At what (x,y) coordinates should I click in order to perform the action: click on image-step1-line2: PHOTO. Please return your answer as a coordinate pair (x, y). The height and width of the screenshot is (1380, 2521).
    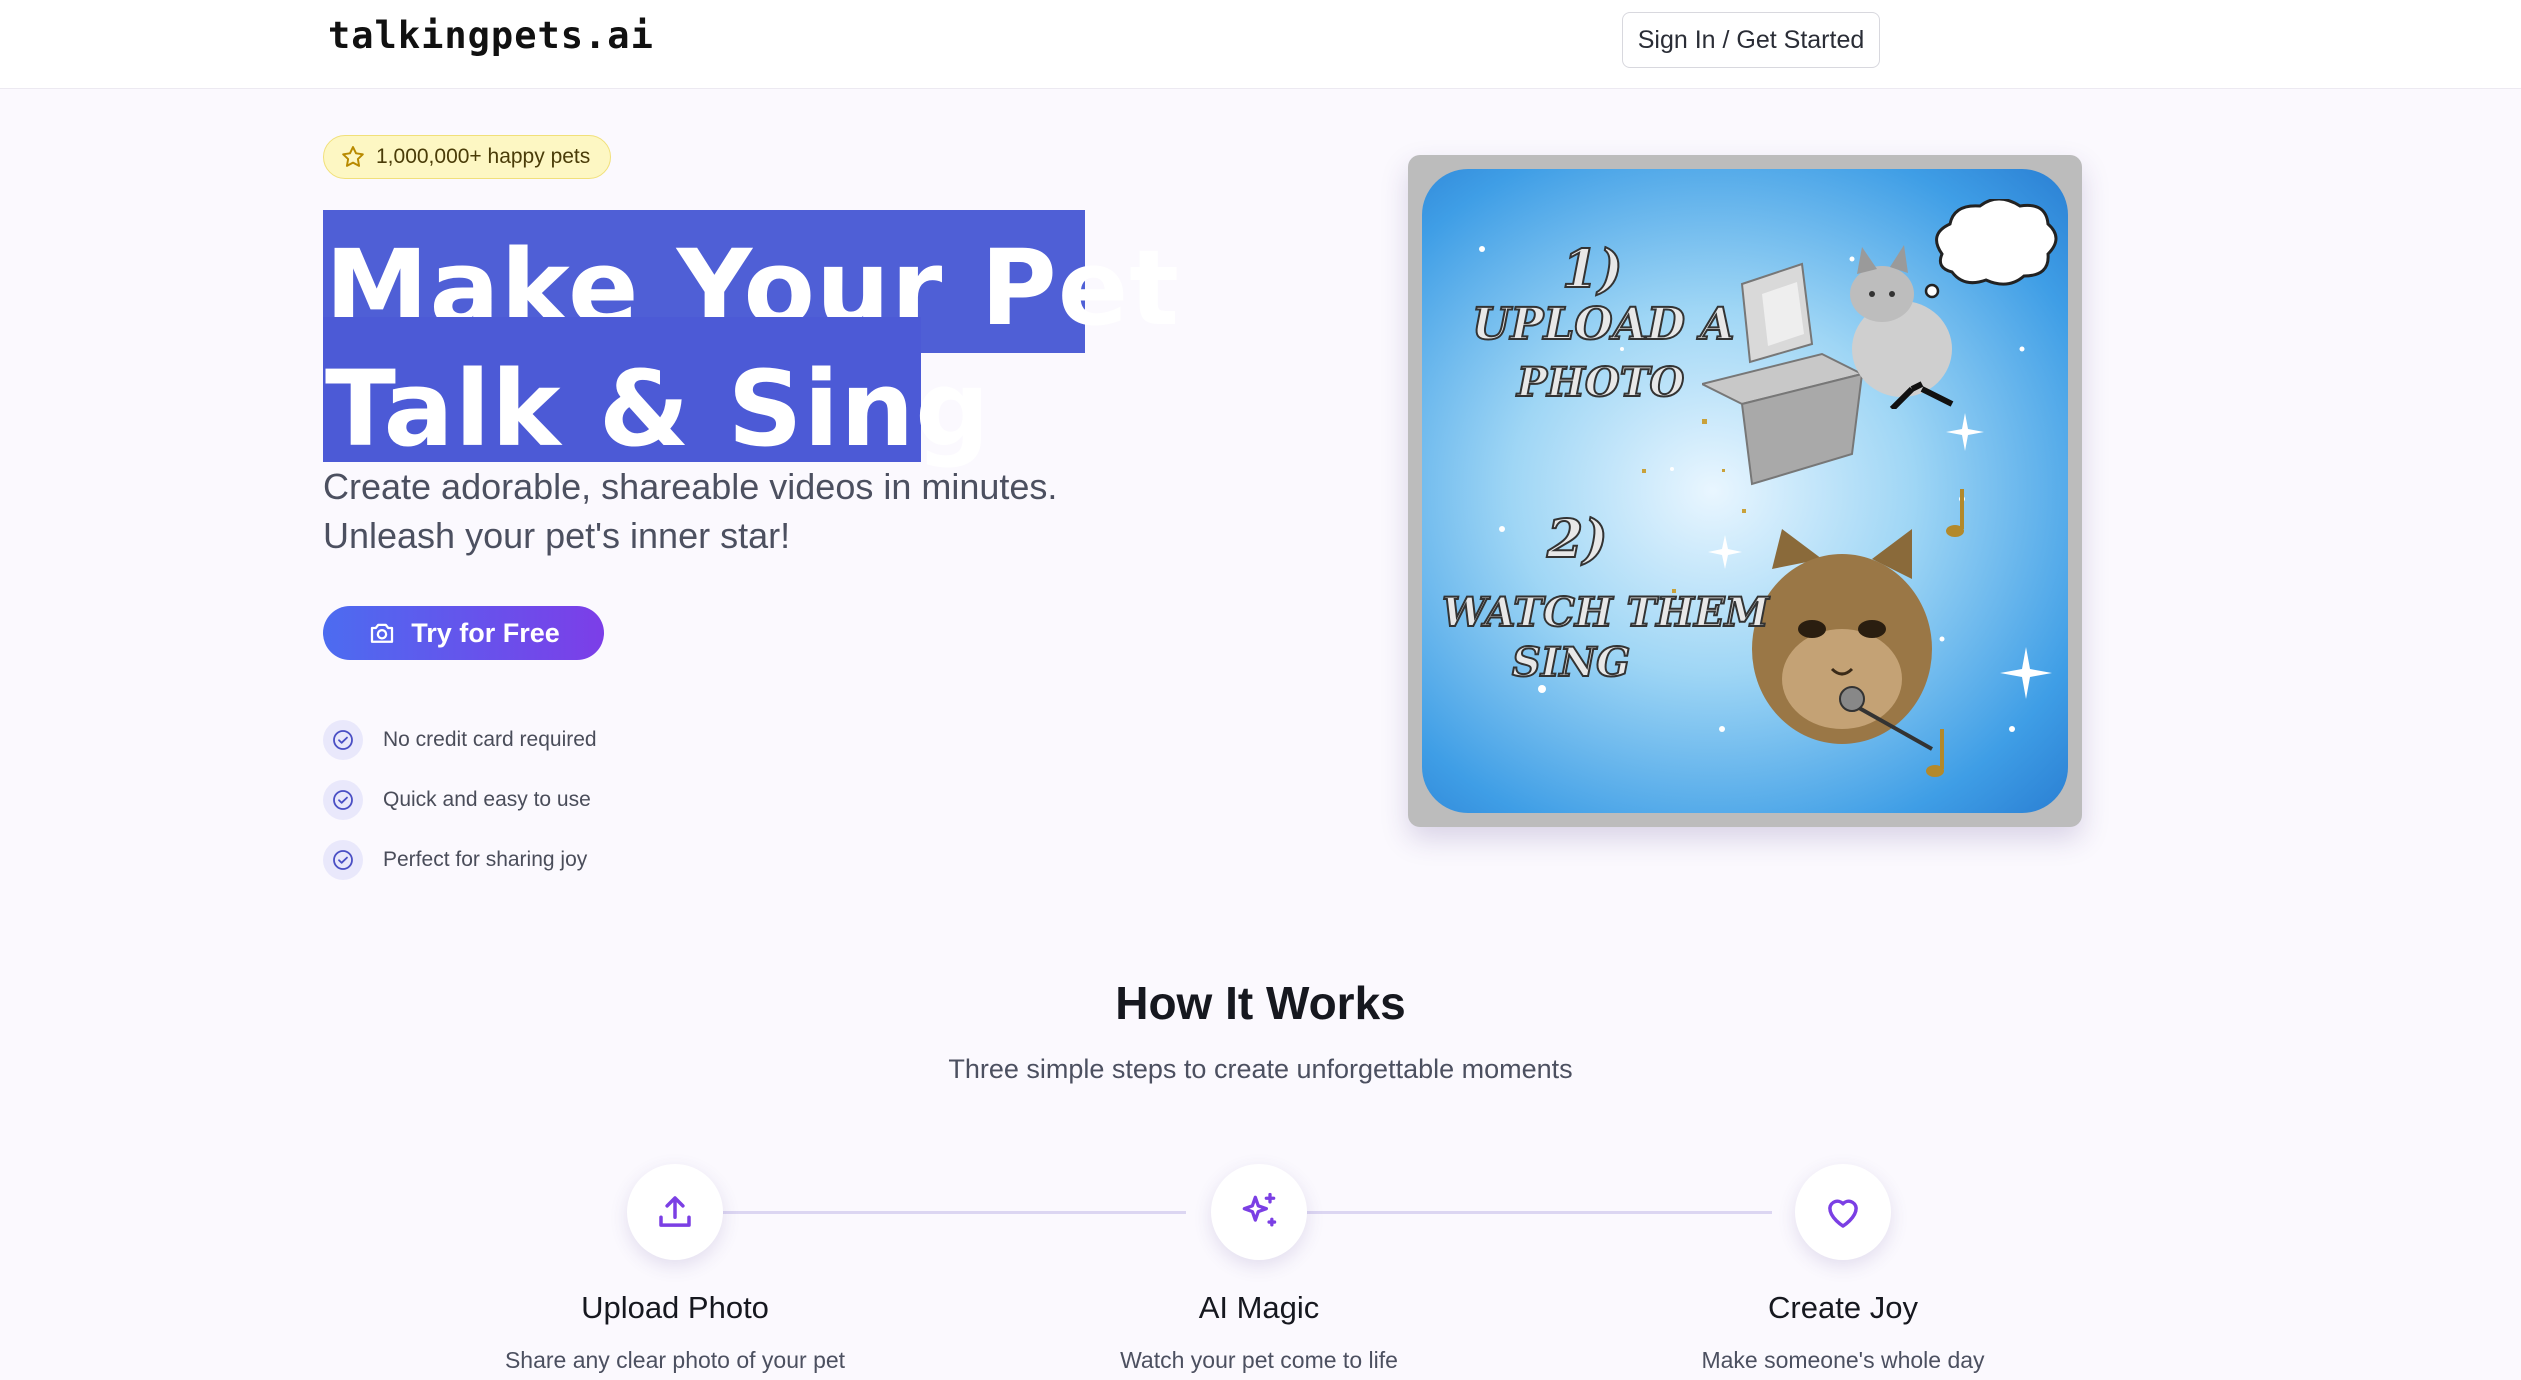
    Looking at the image, I should click on (1600, 382).